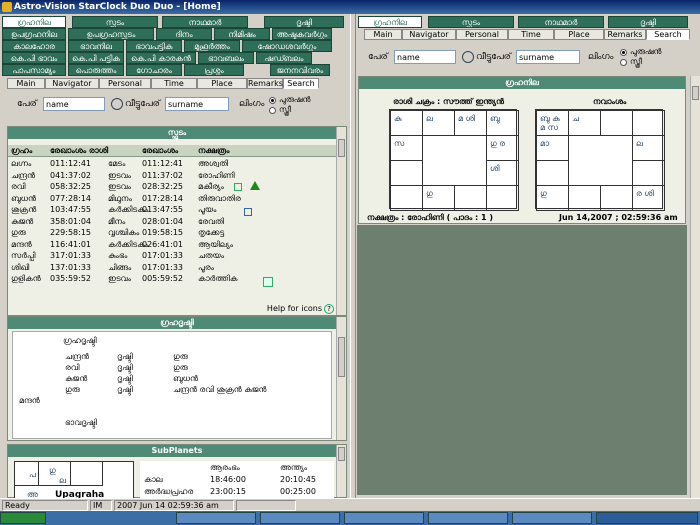 The width and height of the screenshot is (700, 525). What do you see at coordinates (72, 389) in the screenshot?
I see `drishti-line-cell: ഗുരു` at bounding box center [72, 389].